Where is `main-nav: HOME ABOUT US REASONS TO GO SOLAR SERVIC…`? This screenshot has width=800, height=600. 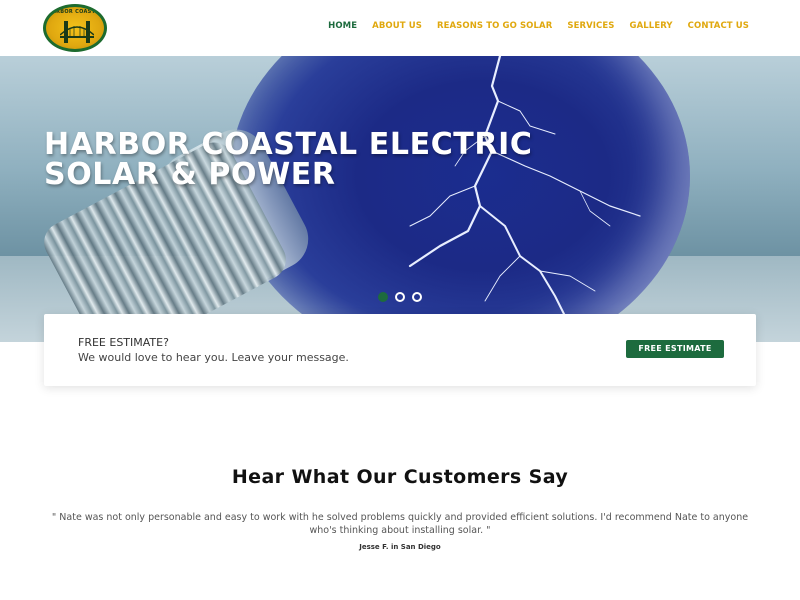 main-nav: HOME ABOUT US REASONS TO GO SOLAR SERVIC… is located at coordinates (538, 26).